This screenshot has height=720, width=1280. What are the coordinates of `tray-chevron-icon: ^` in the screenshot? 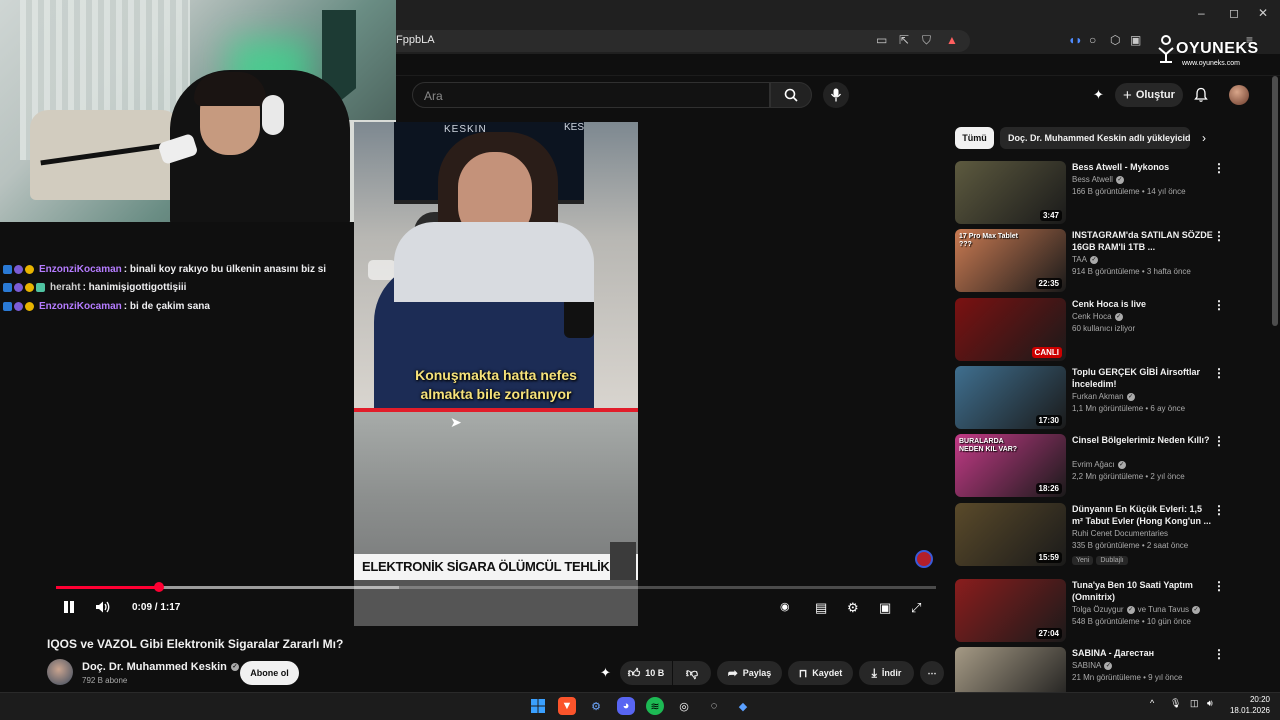 It's located at (1152, 703).